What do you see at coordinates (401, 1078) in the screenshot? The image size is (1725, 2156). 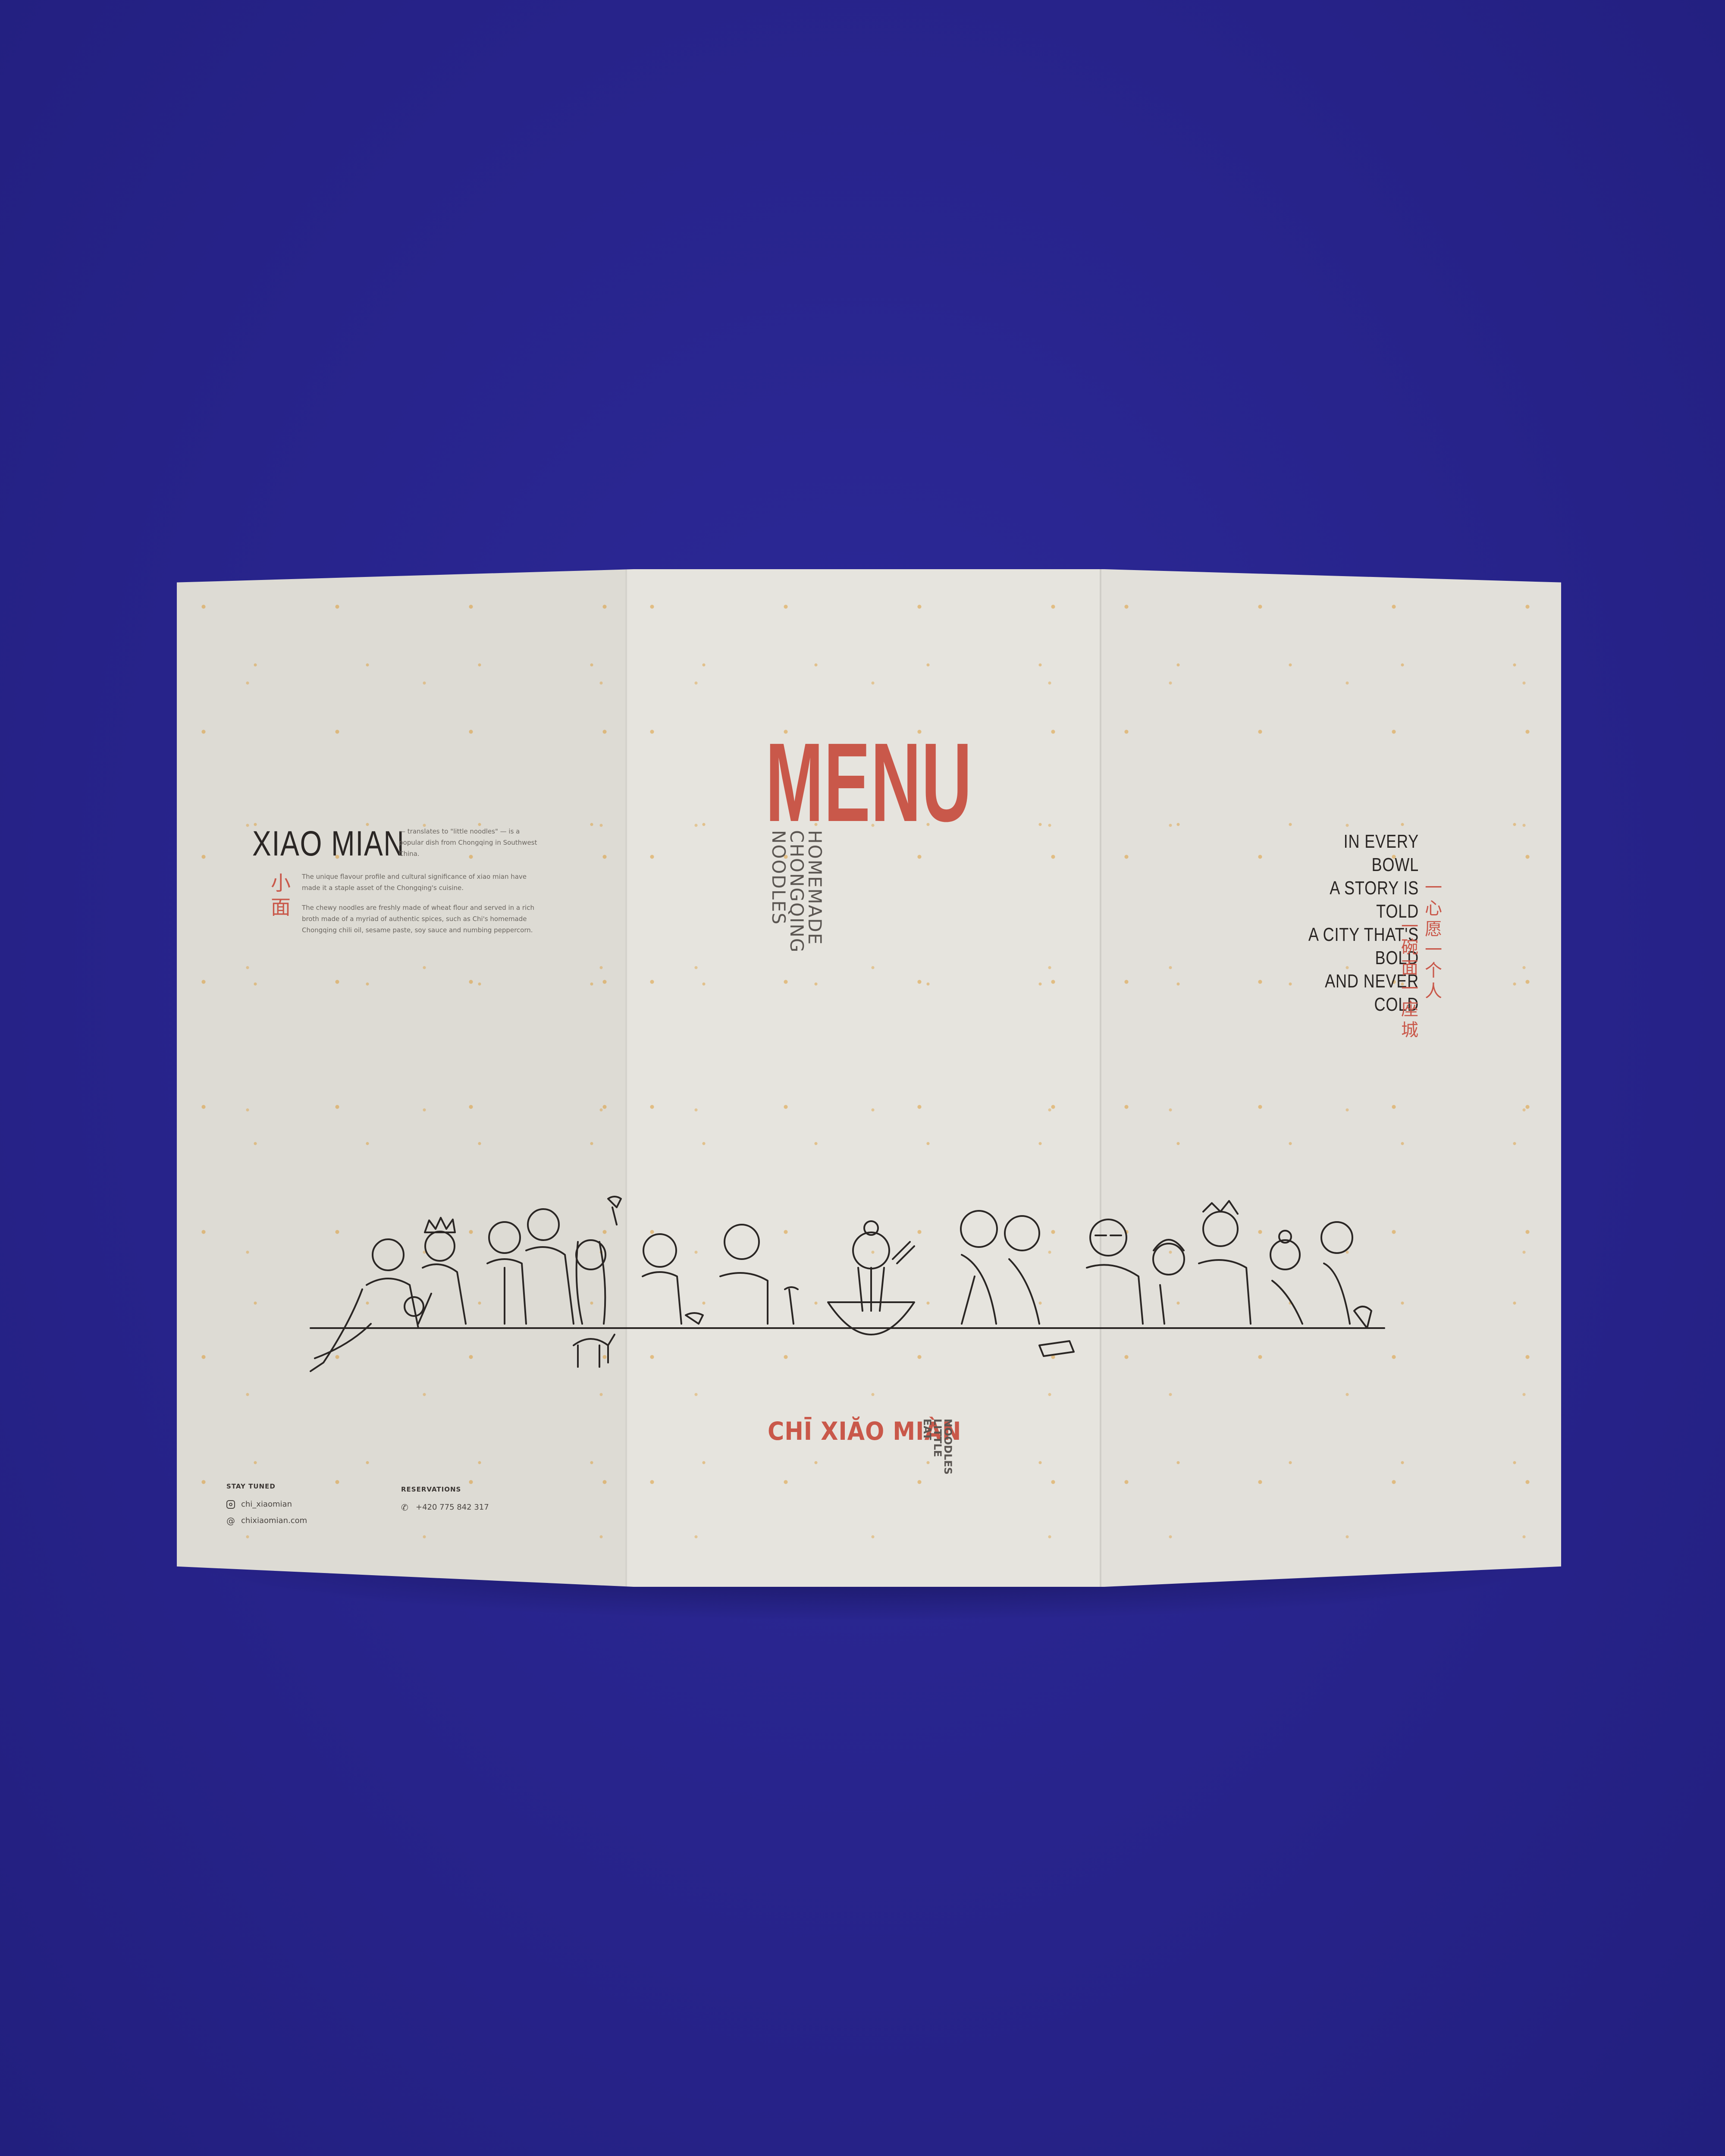 I see `left-panel` at bounding box center [401, 1078].